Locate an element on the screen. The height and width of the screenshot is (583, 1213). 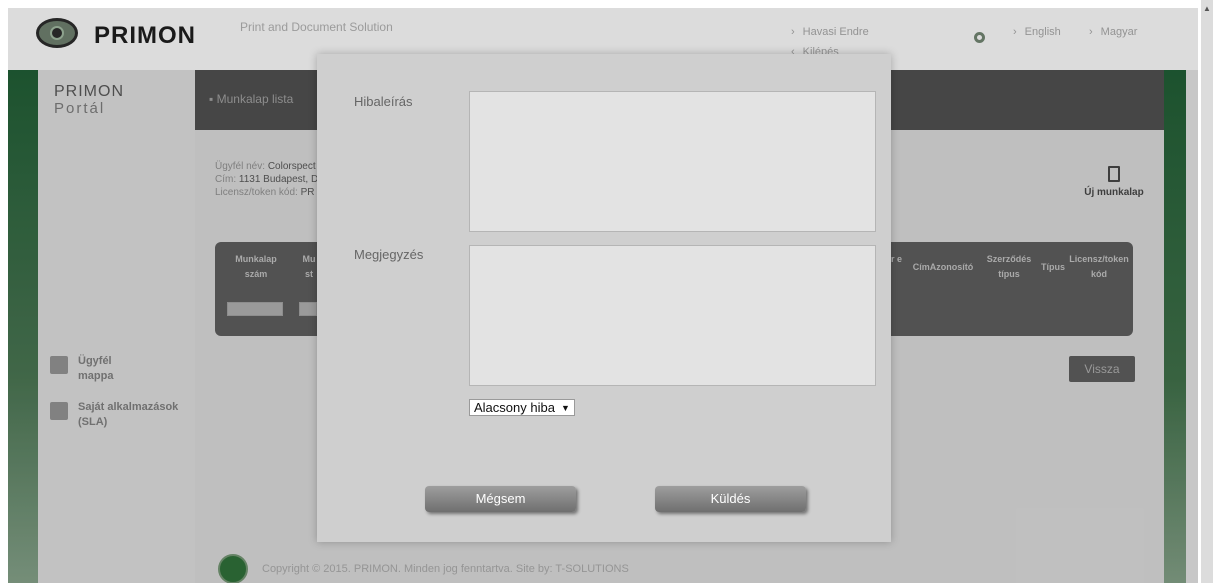
severity-select: Alacsony hiba ▼ is located at coordinates (522, 407).